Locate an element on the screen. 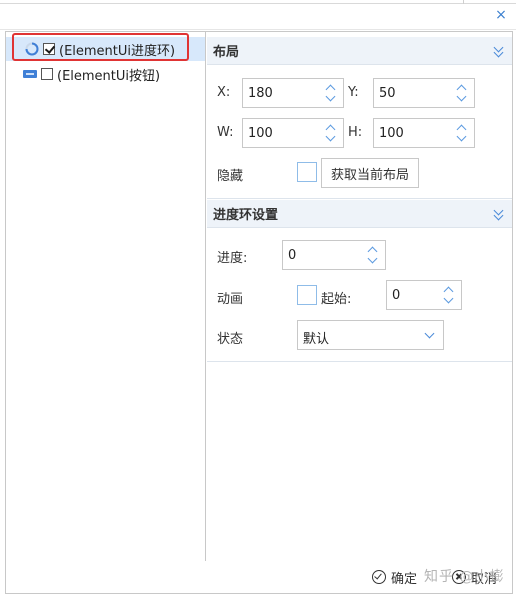 This screenshot has height=598, width=516. hidden-label: 隐藏 is located at coordinates (230, 176).